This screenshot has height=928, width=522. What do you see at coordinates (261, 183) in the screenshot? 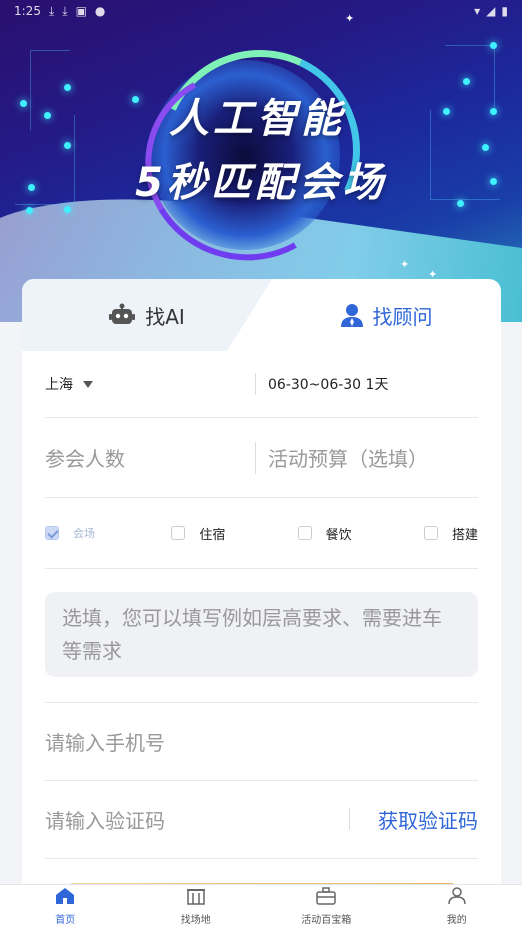
I see `hero-title-line2: 5秒匹配会场` at bounding box center [261, 183].